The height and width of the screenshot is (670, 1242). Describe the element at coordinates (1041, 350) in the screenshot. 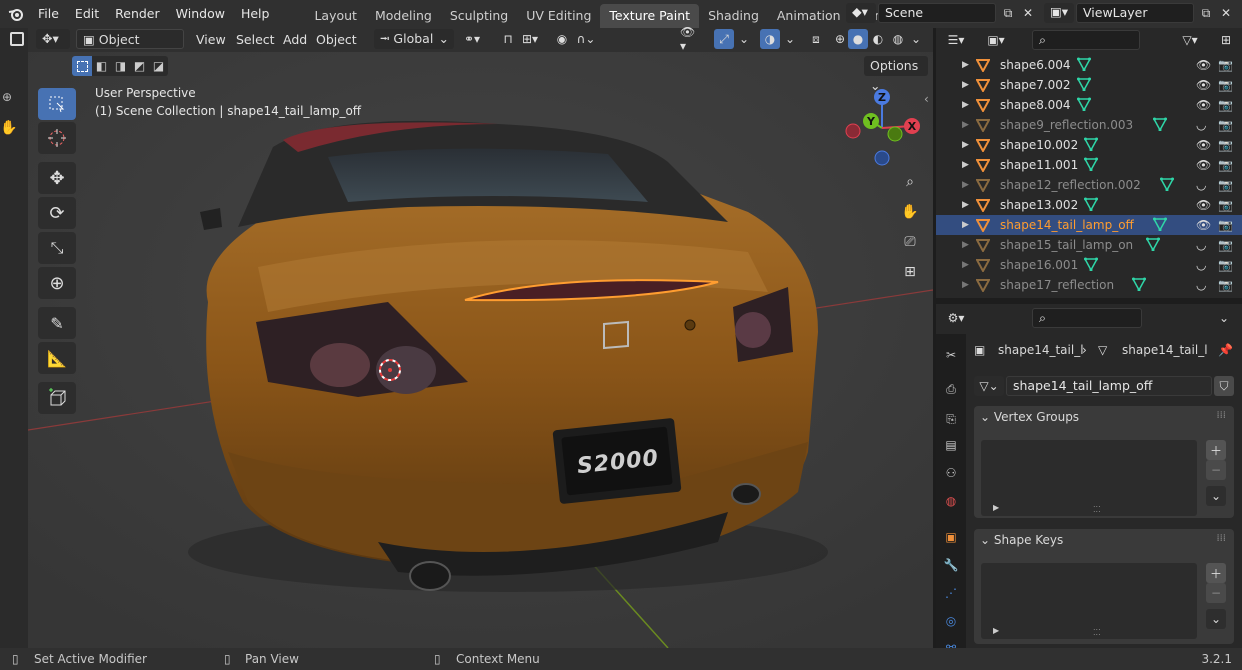

I see `breadcrumb-object: shape14_tail_l` at that location.